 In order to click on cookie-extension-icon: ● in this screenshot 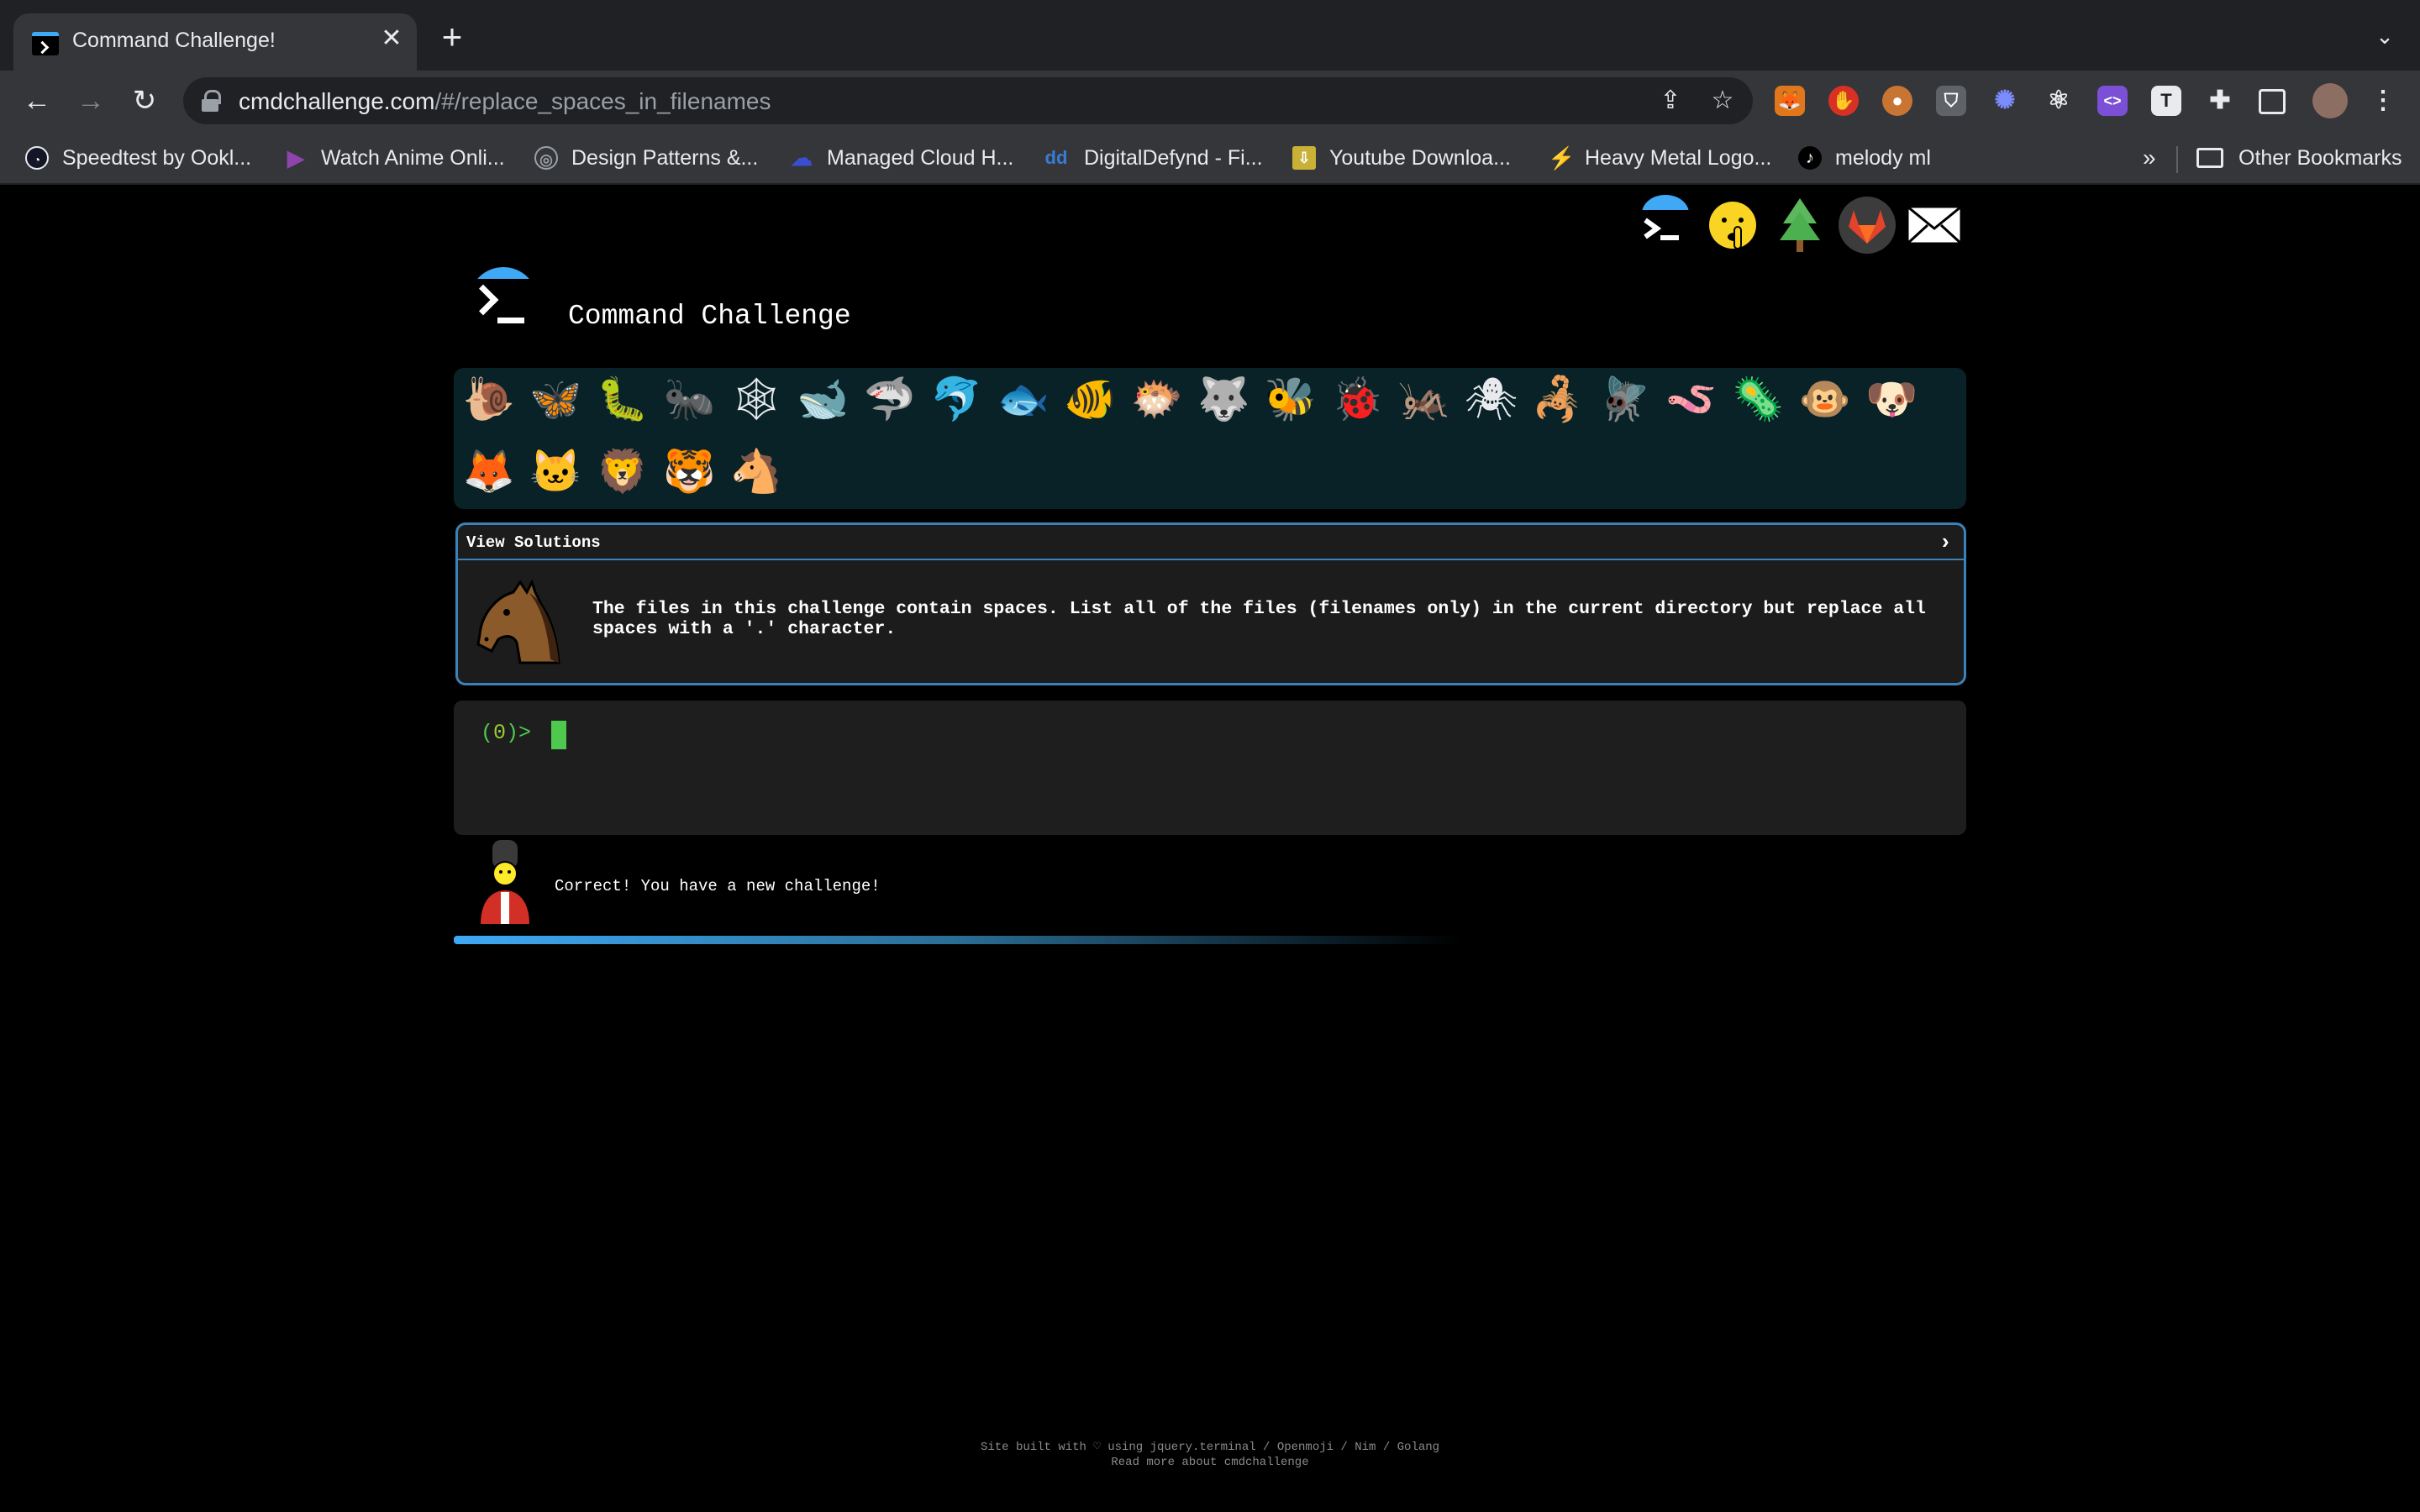, I will do `click(1897, 101)`.